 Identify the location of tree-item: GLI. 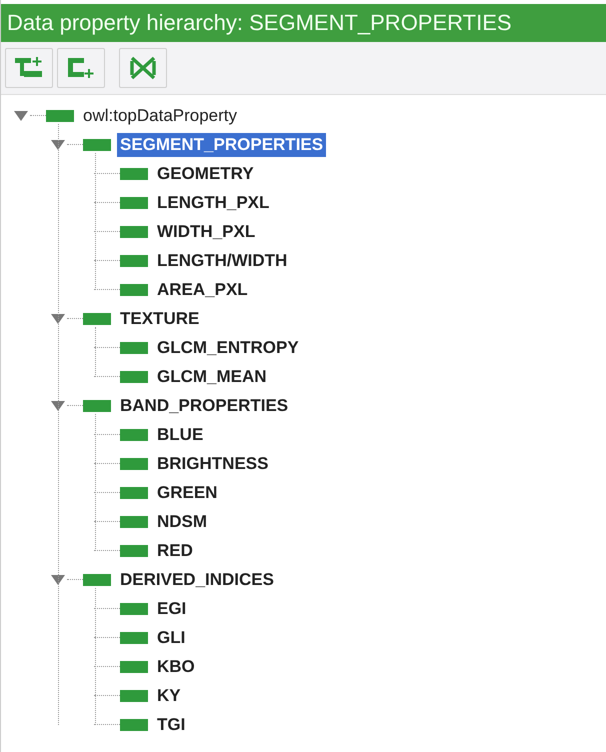
(171, 638).